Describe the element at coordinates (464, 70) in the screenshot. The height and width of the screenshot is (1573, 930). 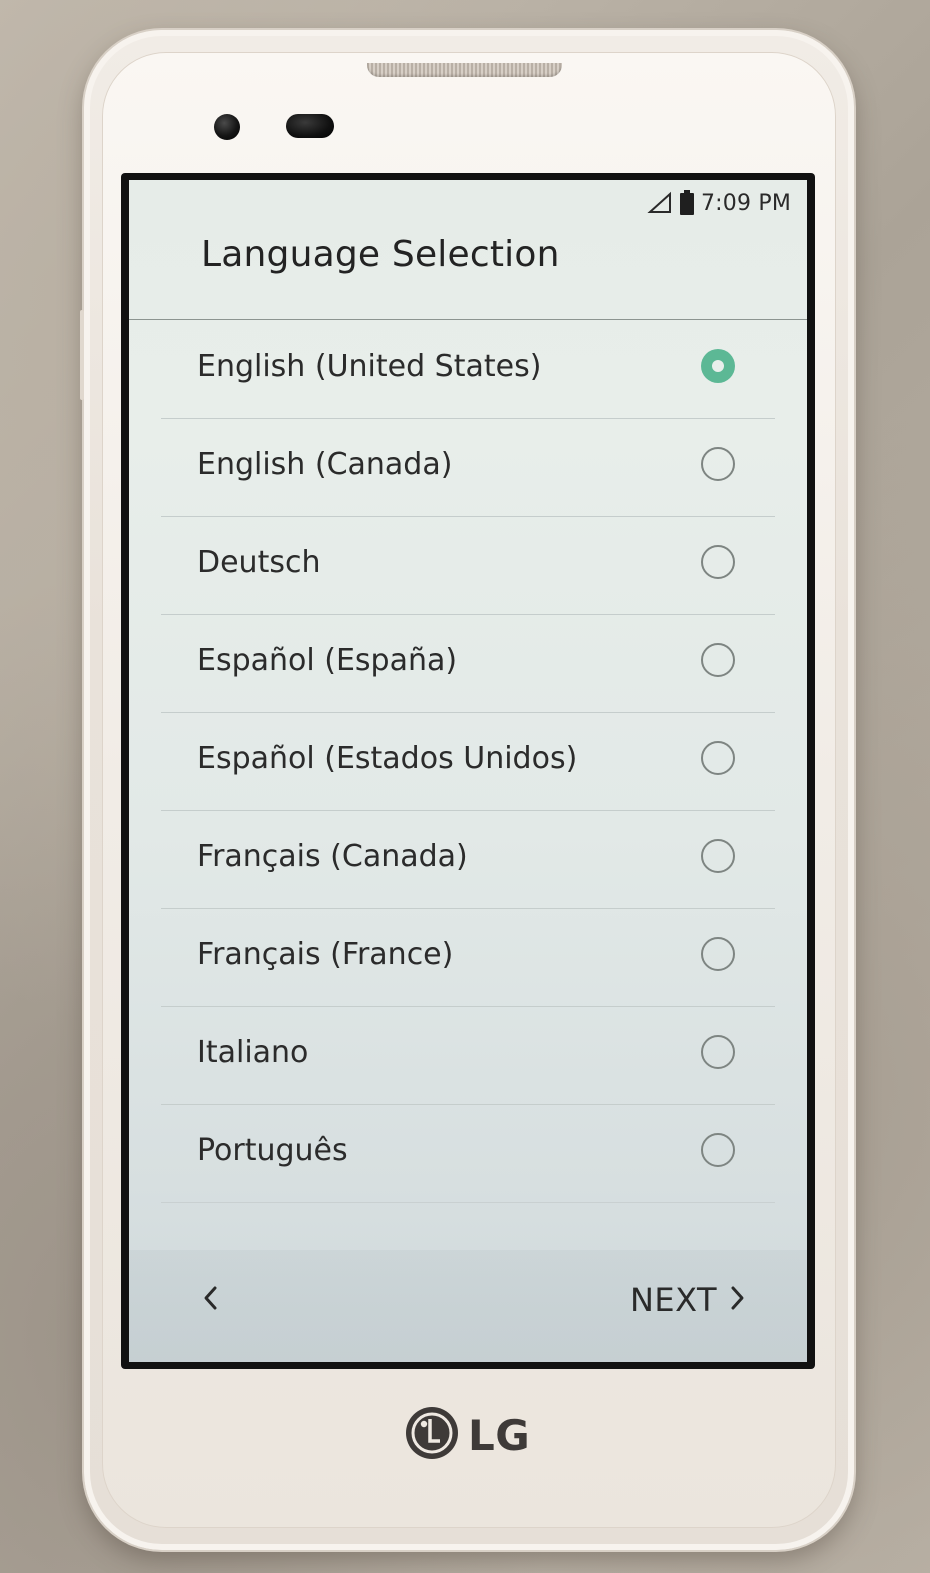
I see `earpiece-speaker` at that location.